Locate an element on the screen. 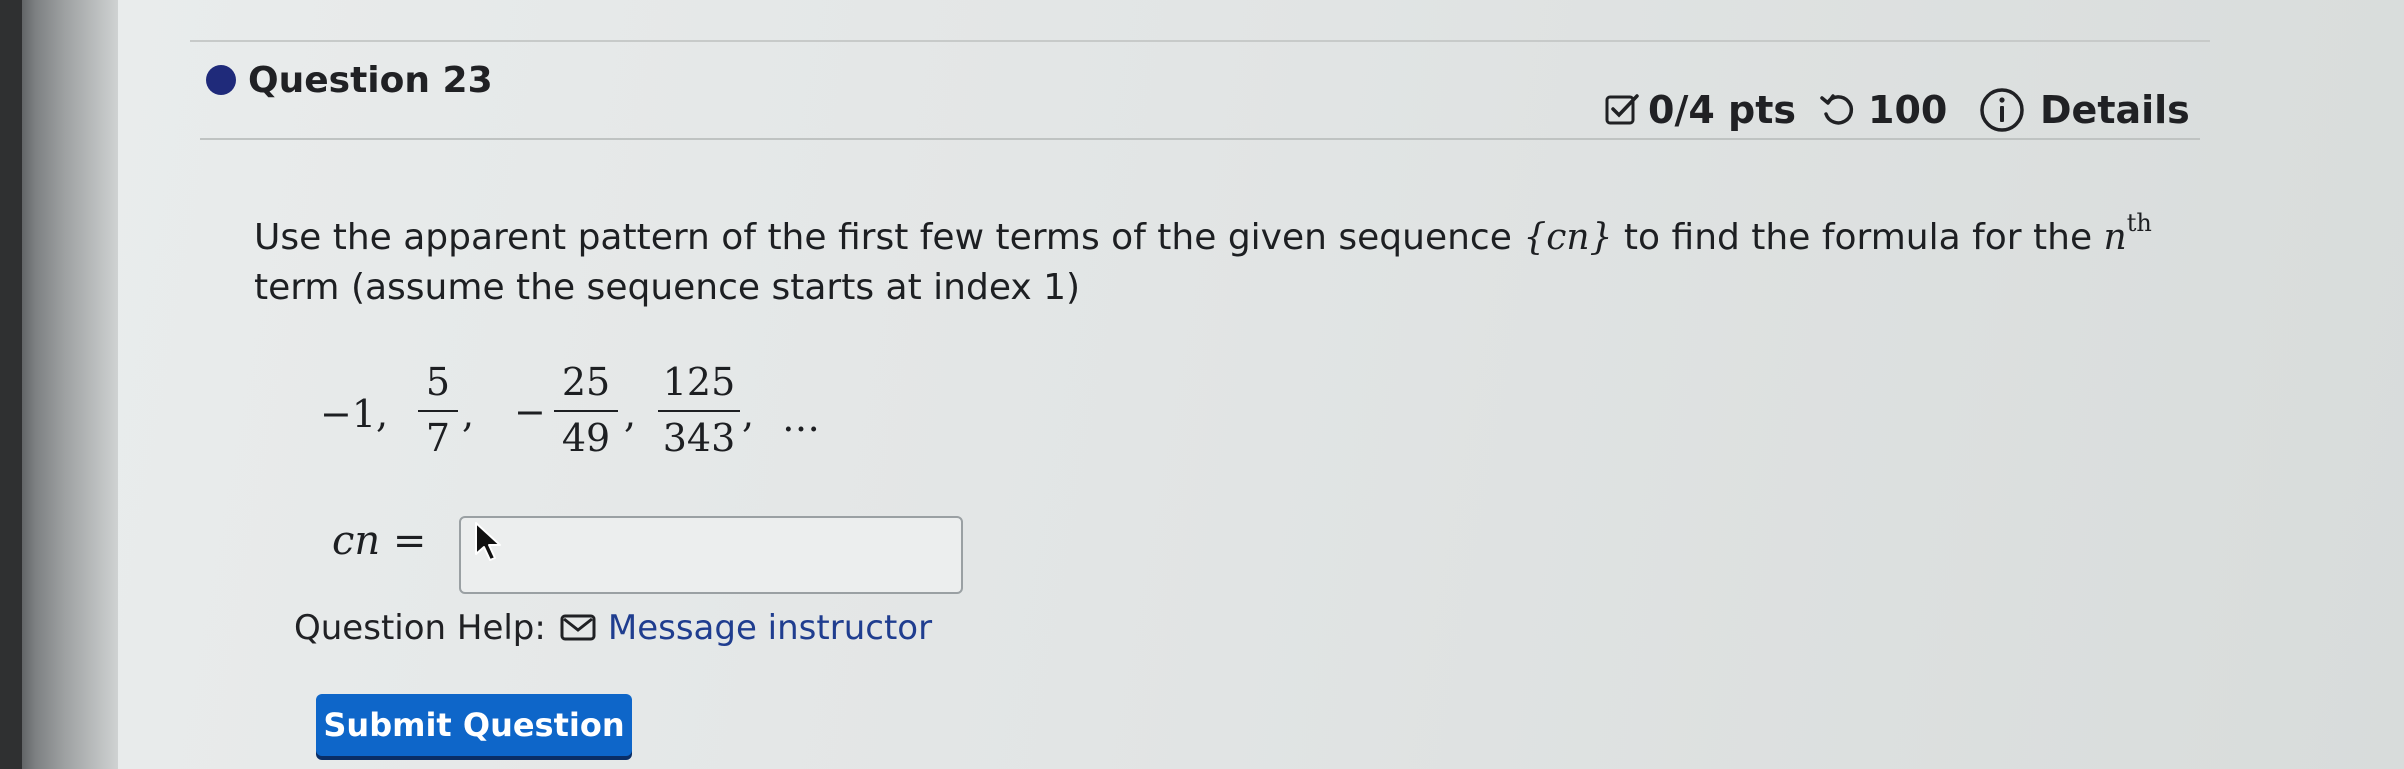 The image size is (2404, 769). prompt-text-2: to find the formula for the is located at coordinates (1858, 237).